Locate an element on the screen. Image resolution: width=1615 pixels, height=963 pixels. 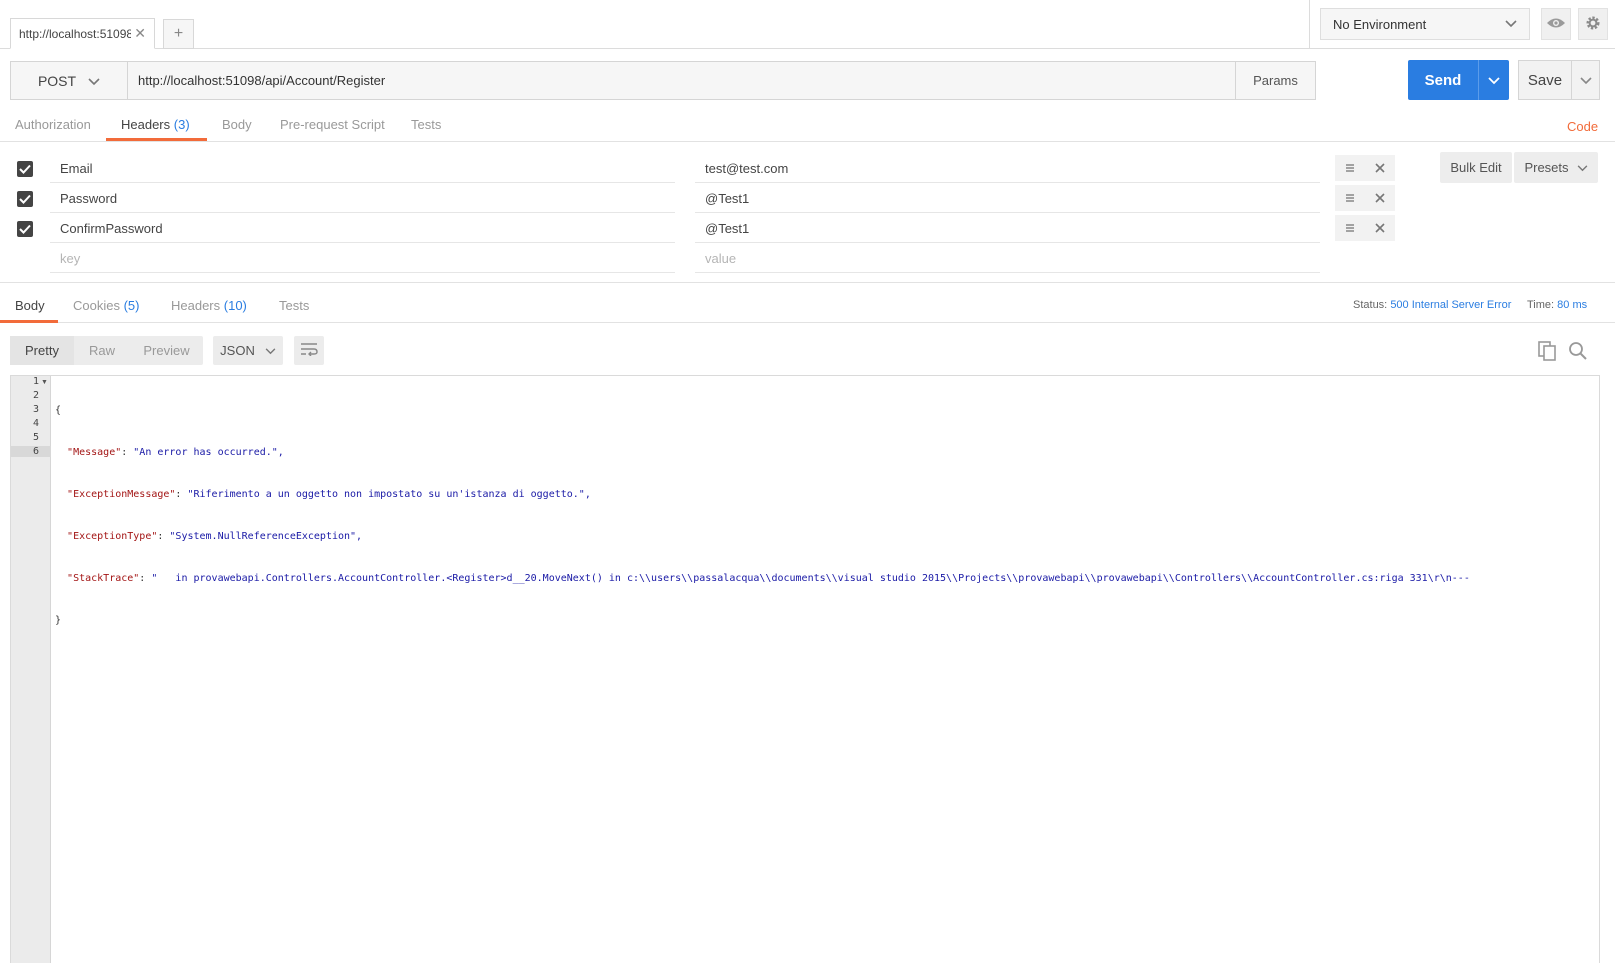
header-row: Email test@test.com is located at coordinates (700, 169).